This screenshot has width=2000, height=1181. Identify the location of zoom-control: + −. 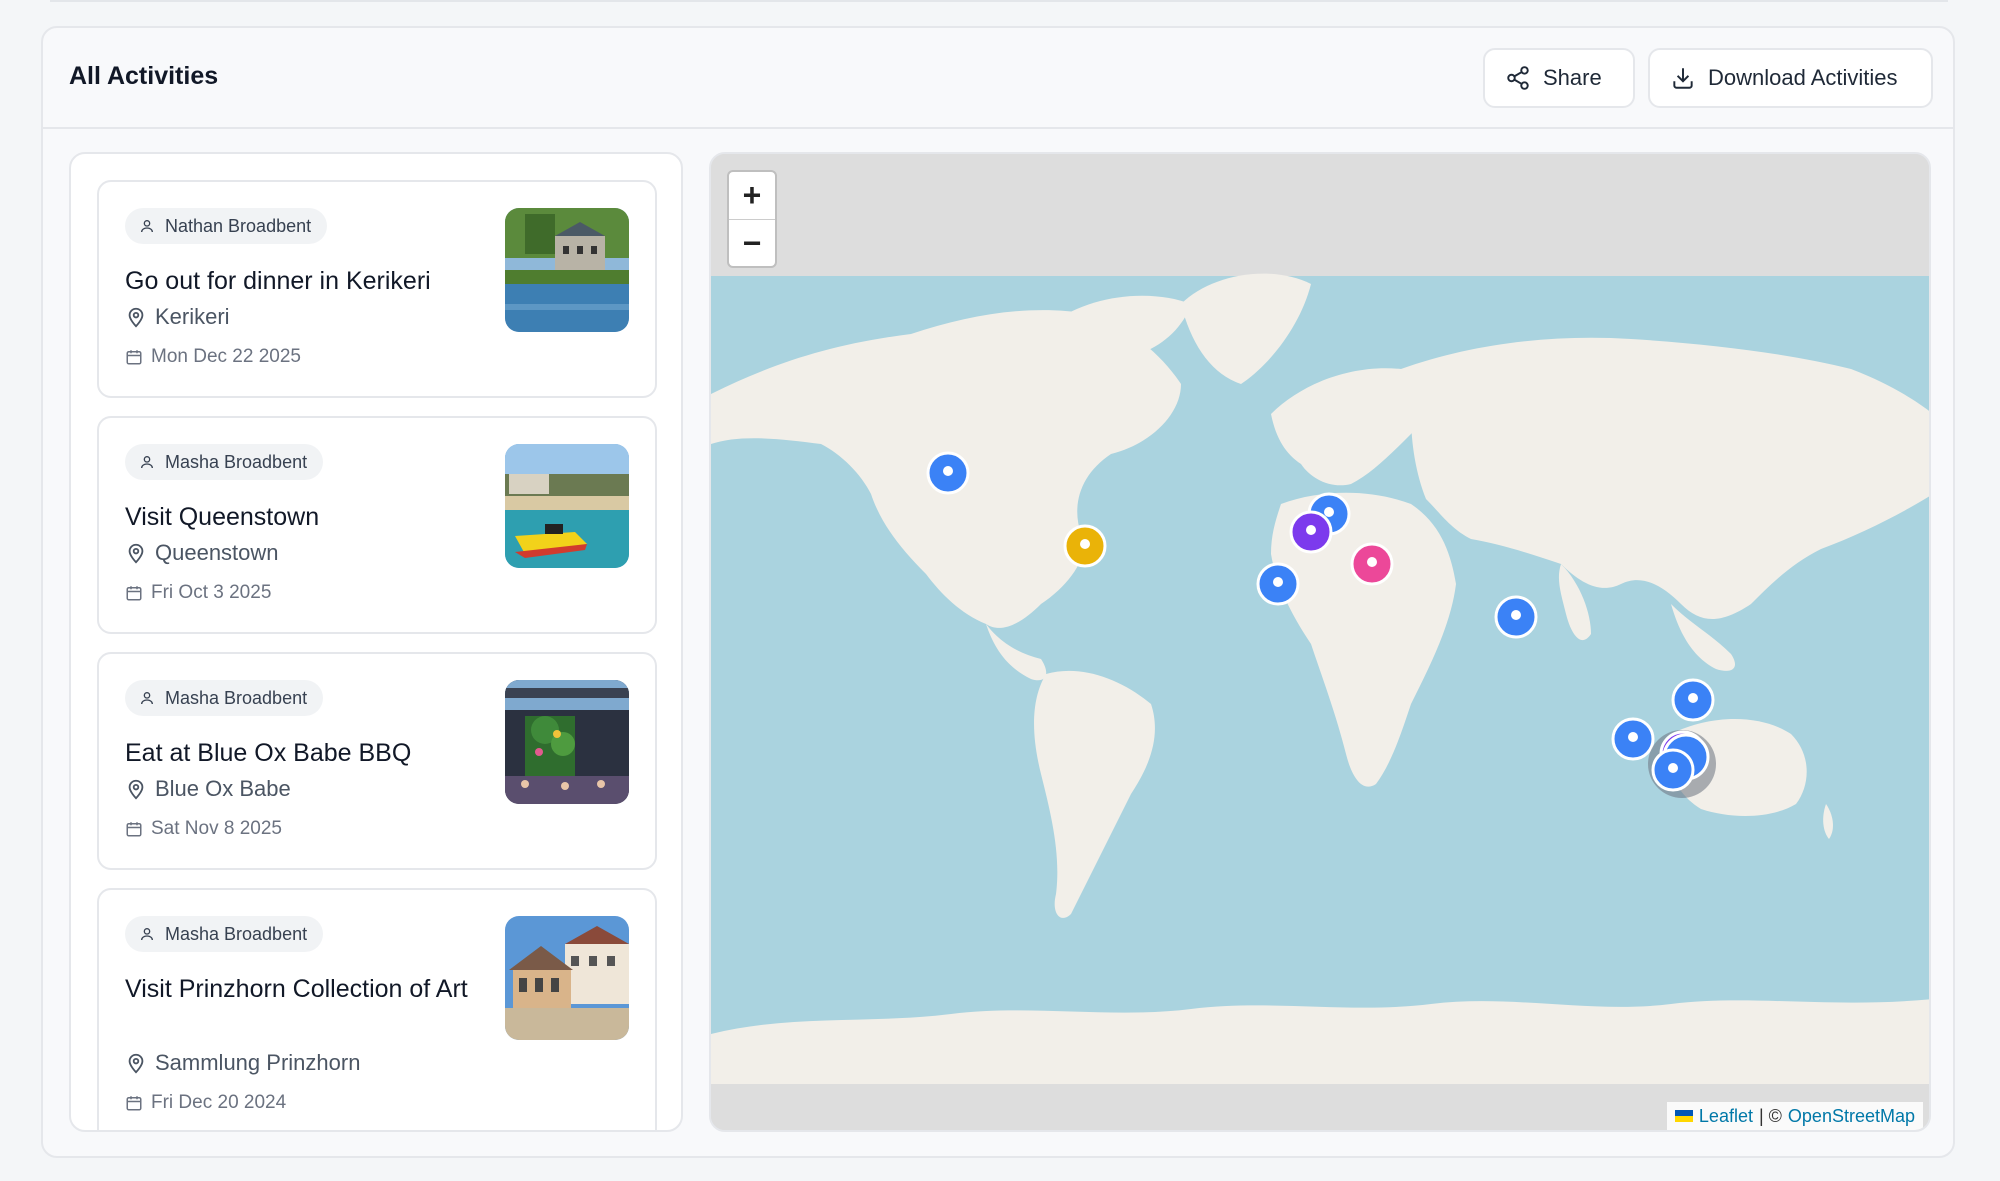
(752, 219).